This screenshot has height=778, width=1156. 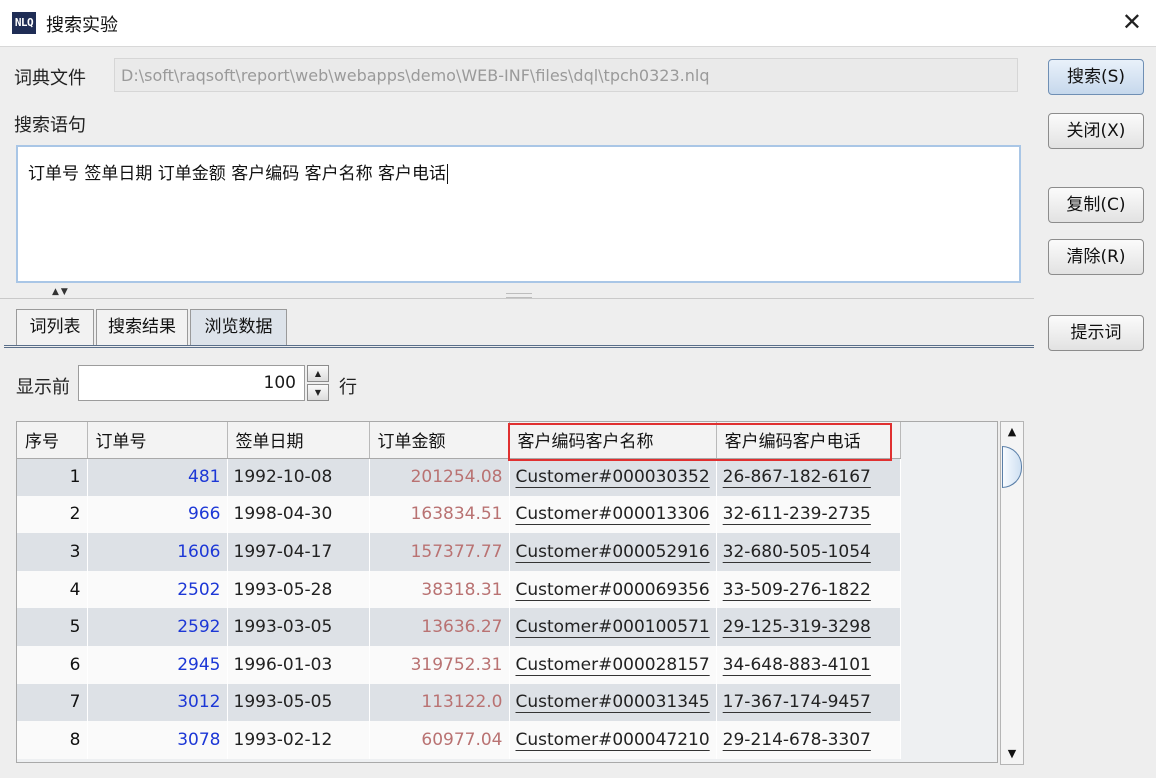 What do you see at coordinates (237, 174) in the screenshot?
I see `query-text: 订单号 签单日期 订单金额 客户编码 客户名称 客户电话` at bounding box center [237, 174].